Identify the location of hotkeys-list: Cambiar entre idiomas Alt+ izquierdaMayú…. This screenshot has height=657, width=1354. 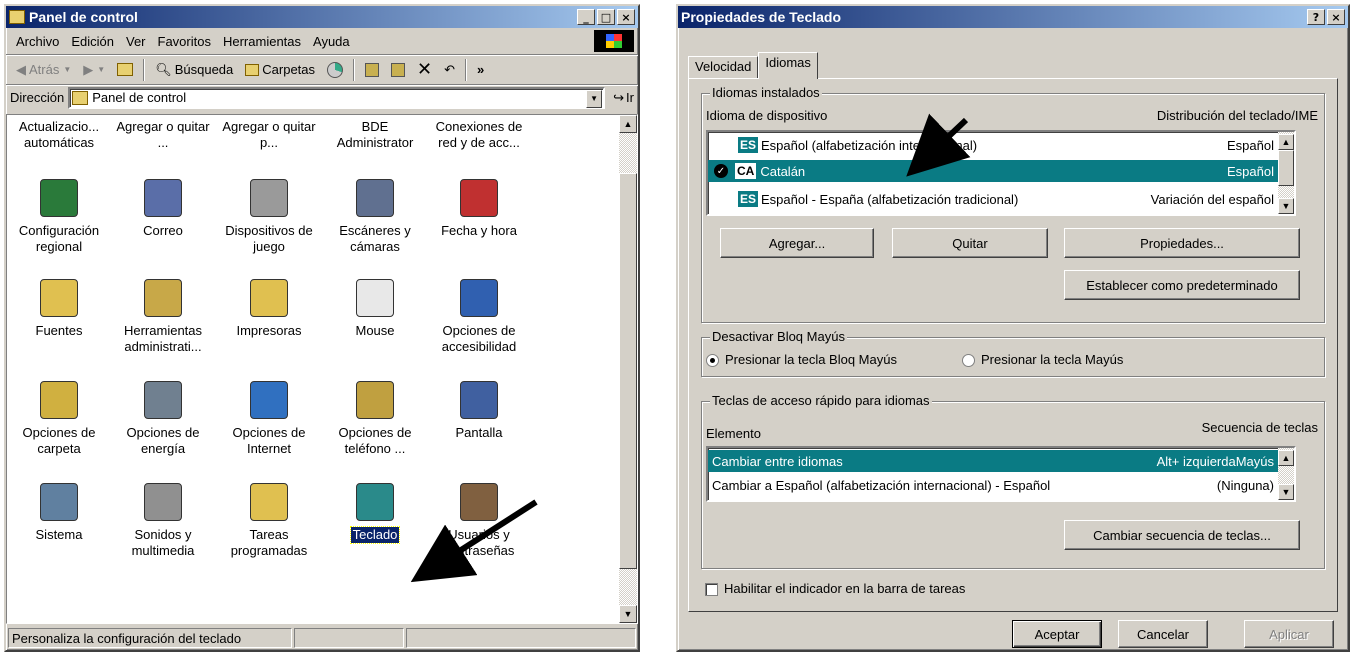
(1001, 474).